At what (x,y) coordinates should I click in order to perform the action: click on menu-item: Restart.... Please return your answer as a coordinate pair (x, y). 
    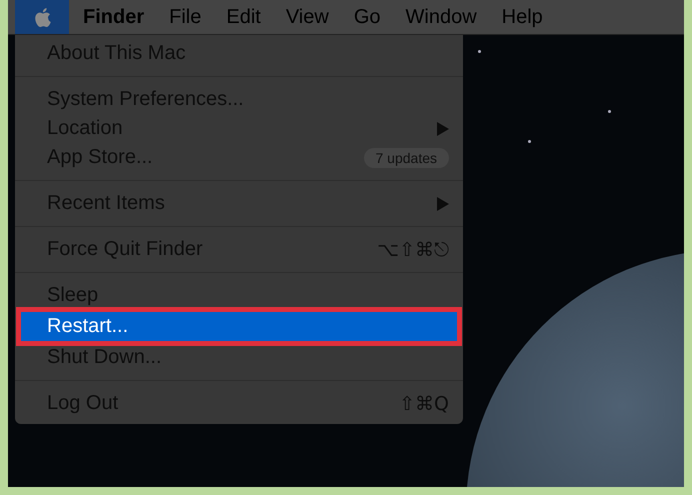
    Looking at the image, I should click on (239, 326).